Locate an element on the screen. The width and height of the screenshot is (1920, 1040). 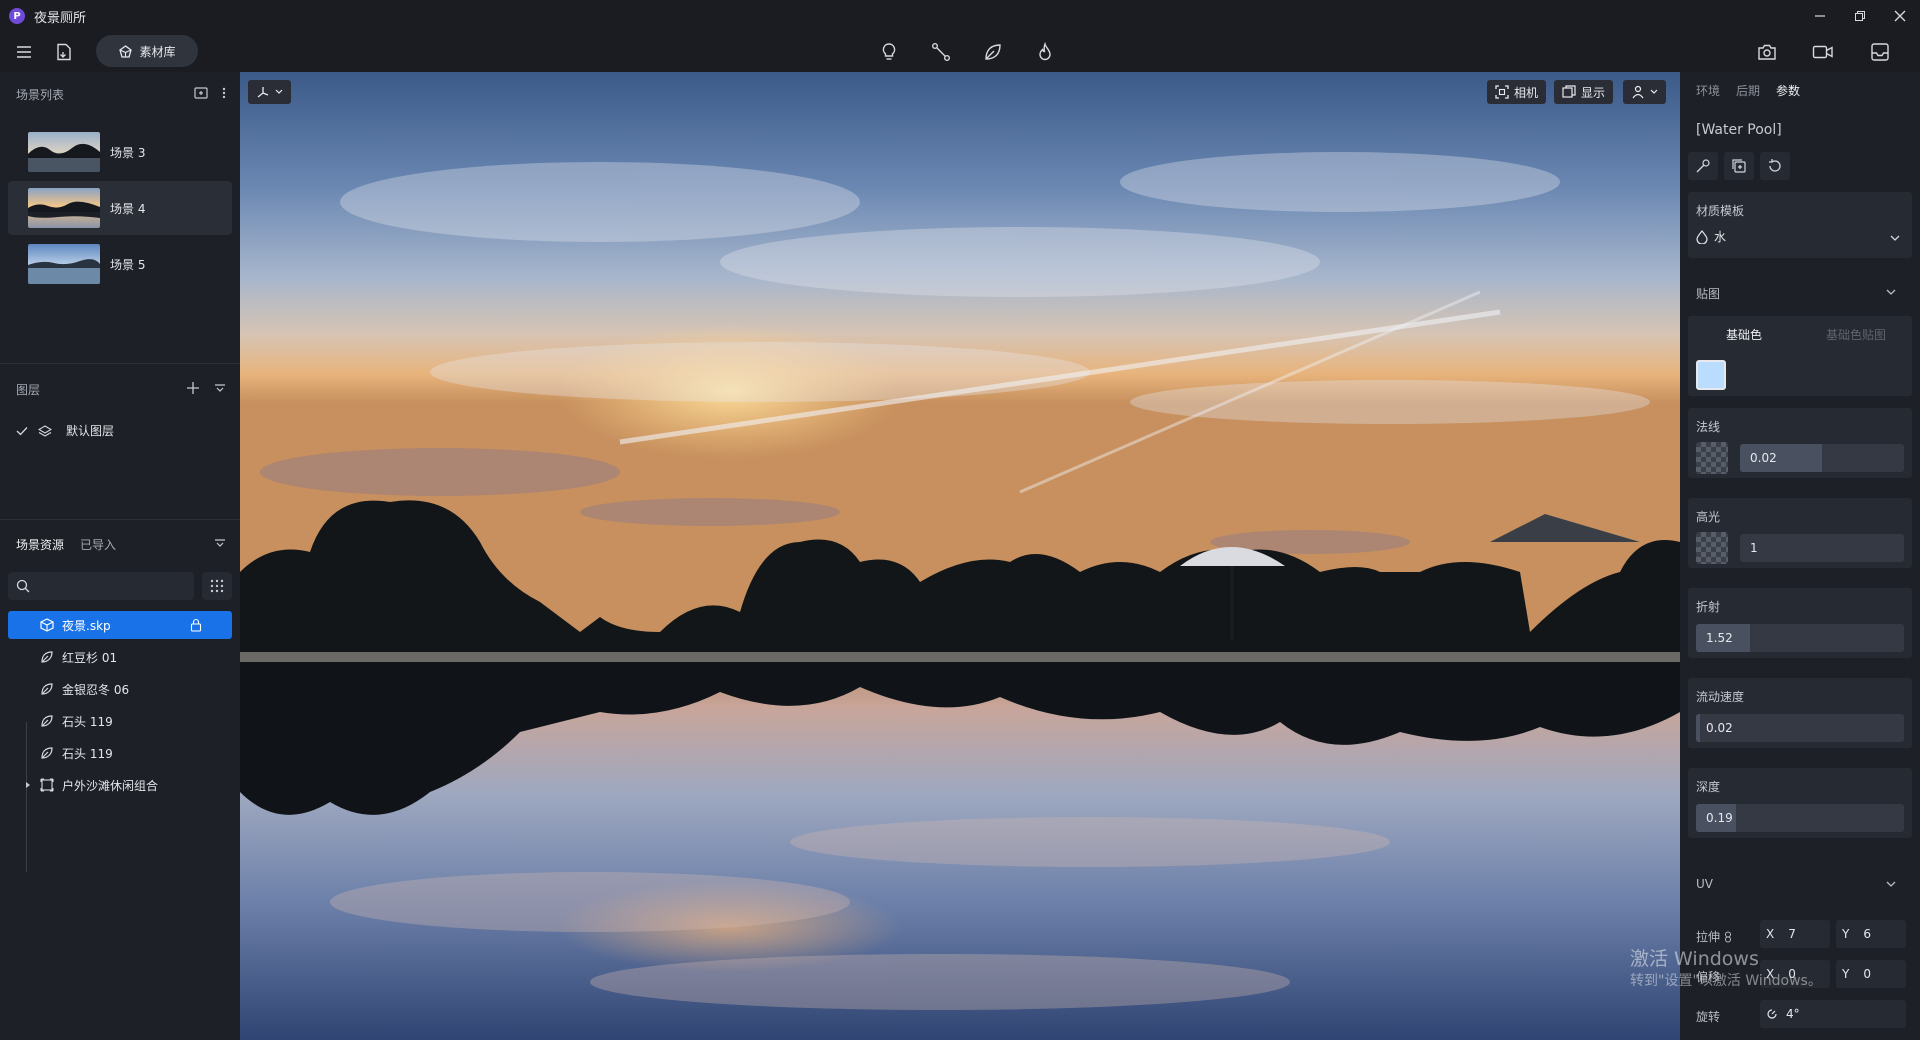
divider is located at coordinates (120, 519).